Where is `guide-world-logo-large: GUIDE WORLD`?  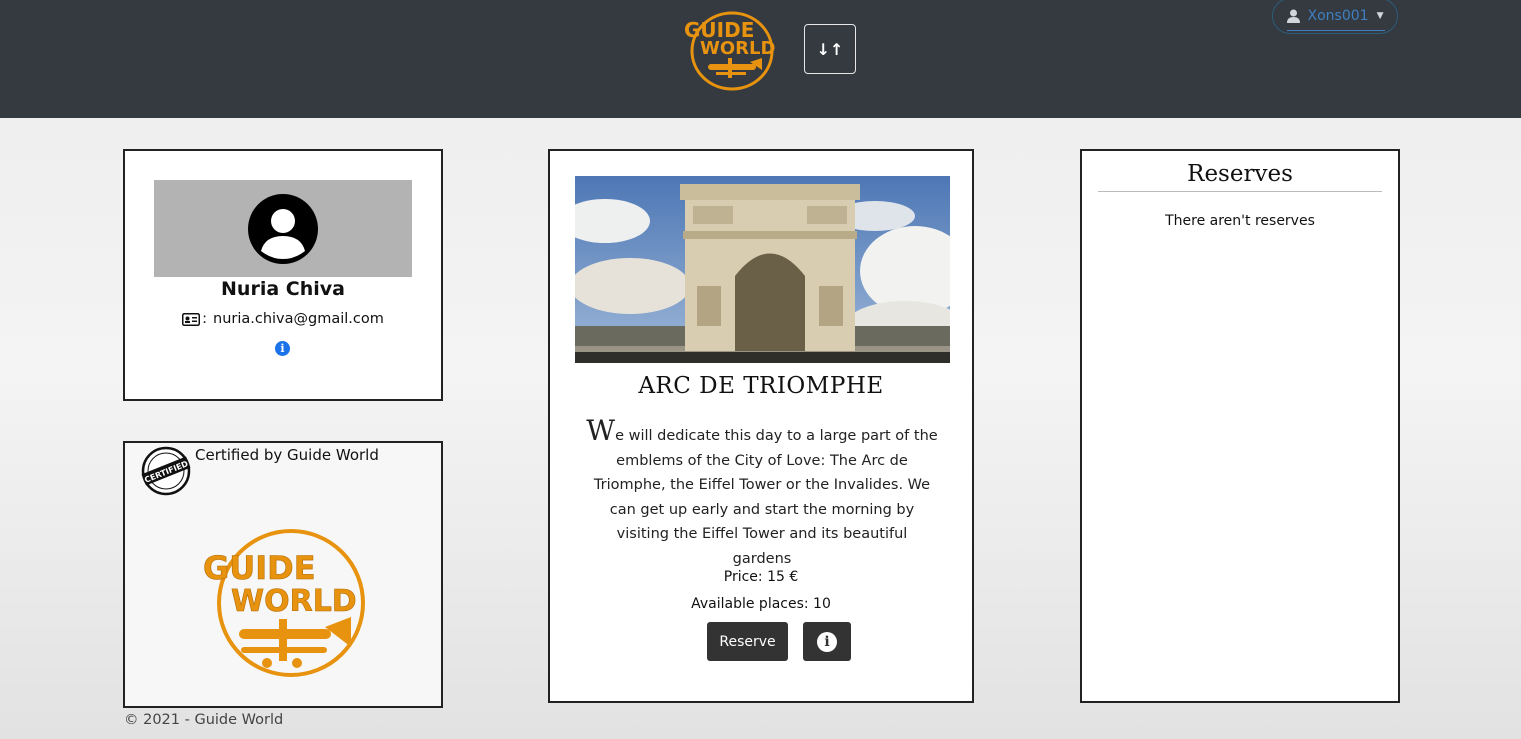
guide-world-logo-large: GUIDE WORLD is located at coordinates (284, 603).